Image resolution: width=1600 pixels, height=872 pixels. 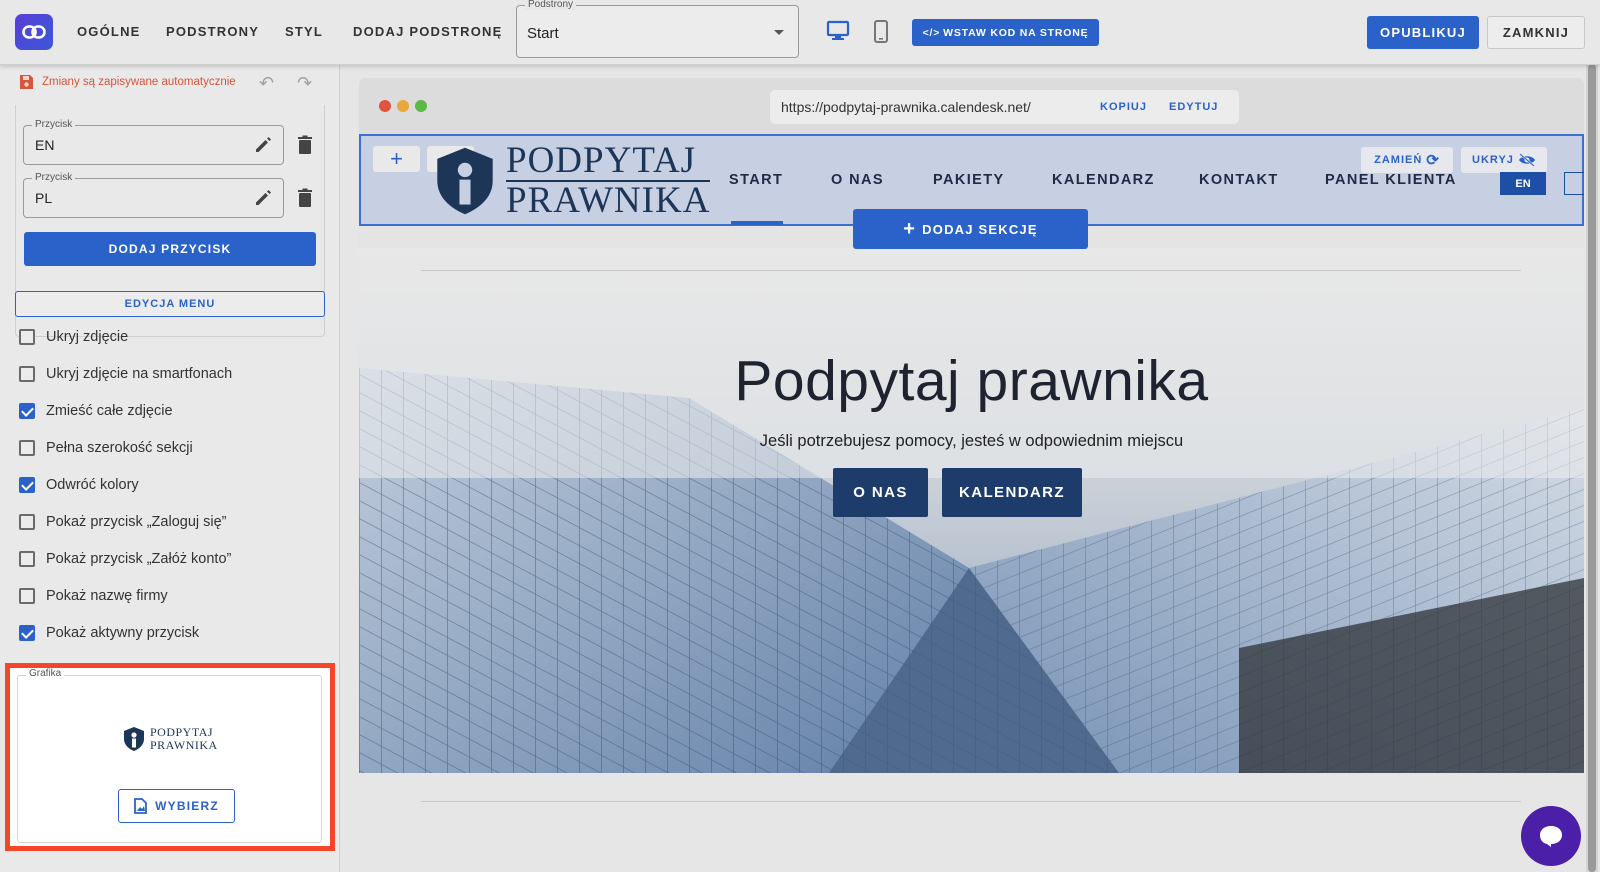 I want to click on mobile-icon, so click(x=881, y=32).